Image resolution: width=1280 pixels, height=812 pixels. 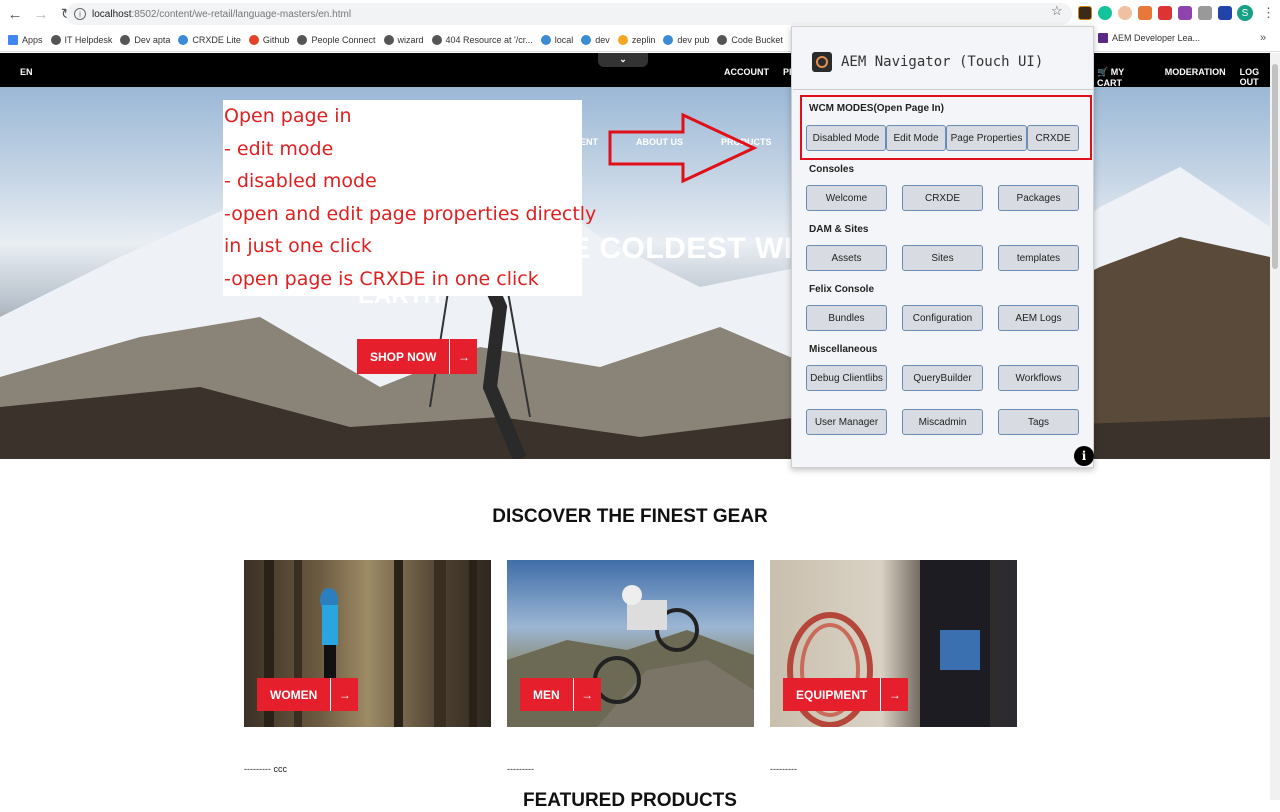 I want to click on debug-clientlibs-button: Debug Clientlibs, so click(x=846, y=378).